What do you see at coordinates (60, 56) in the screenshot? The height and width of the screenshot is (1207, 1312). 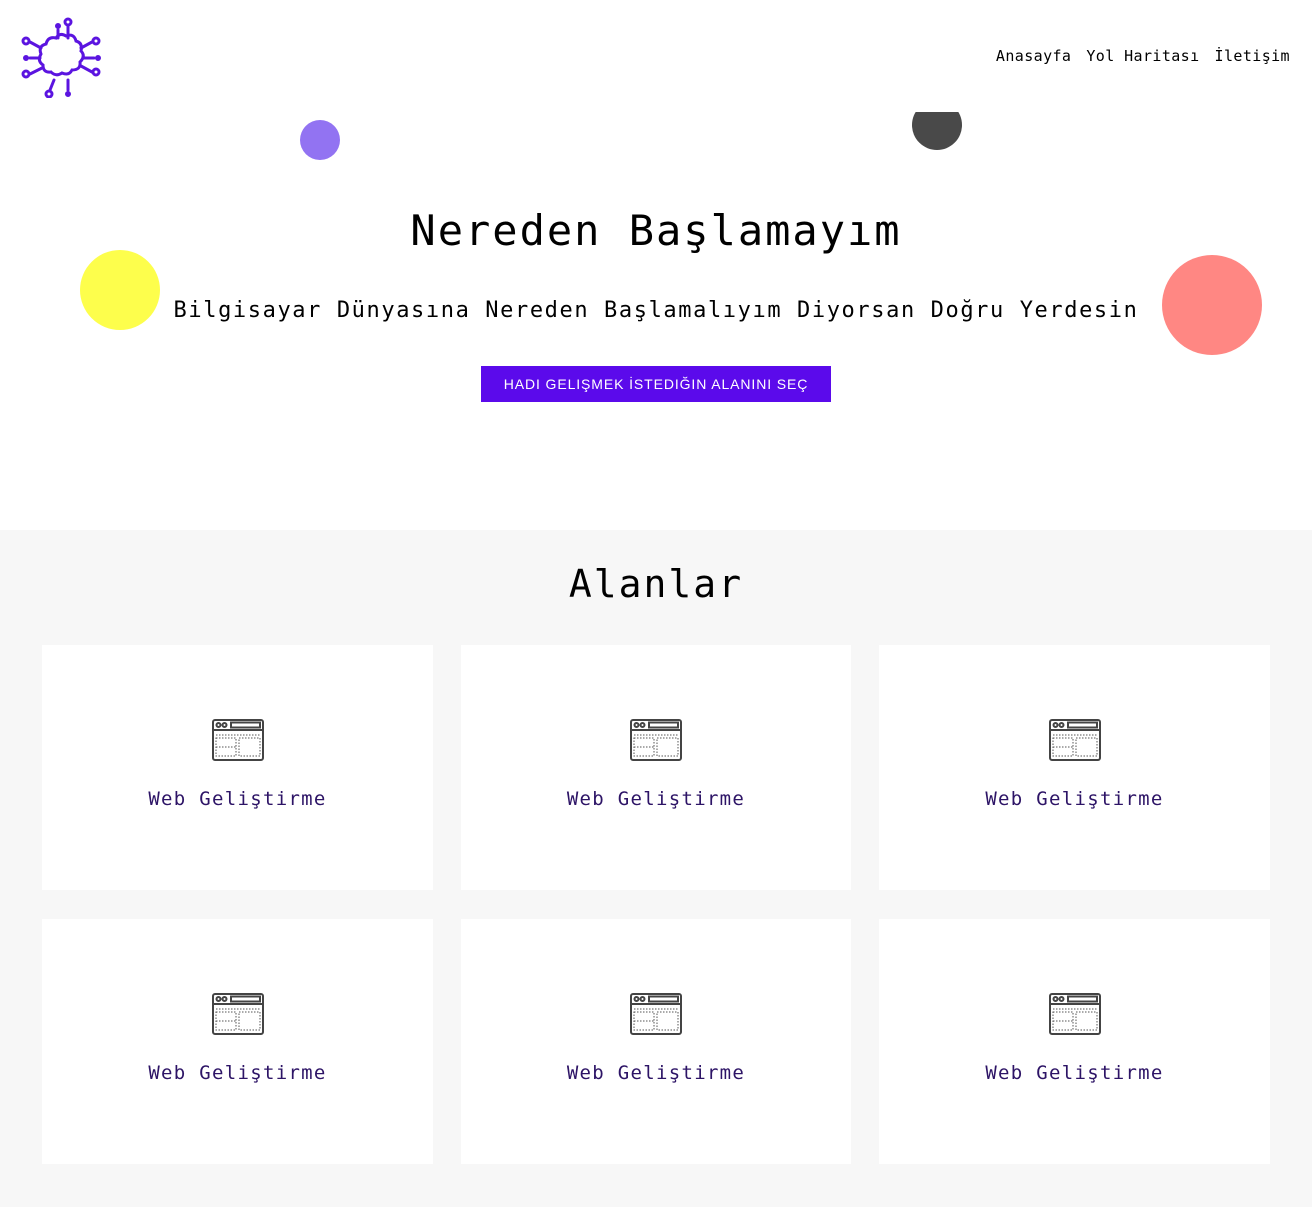 I see `brain-circuit-icon` at bounding box center [60, 56].